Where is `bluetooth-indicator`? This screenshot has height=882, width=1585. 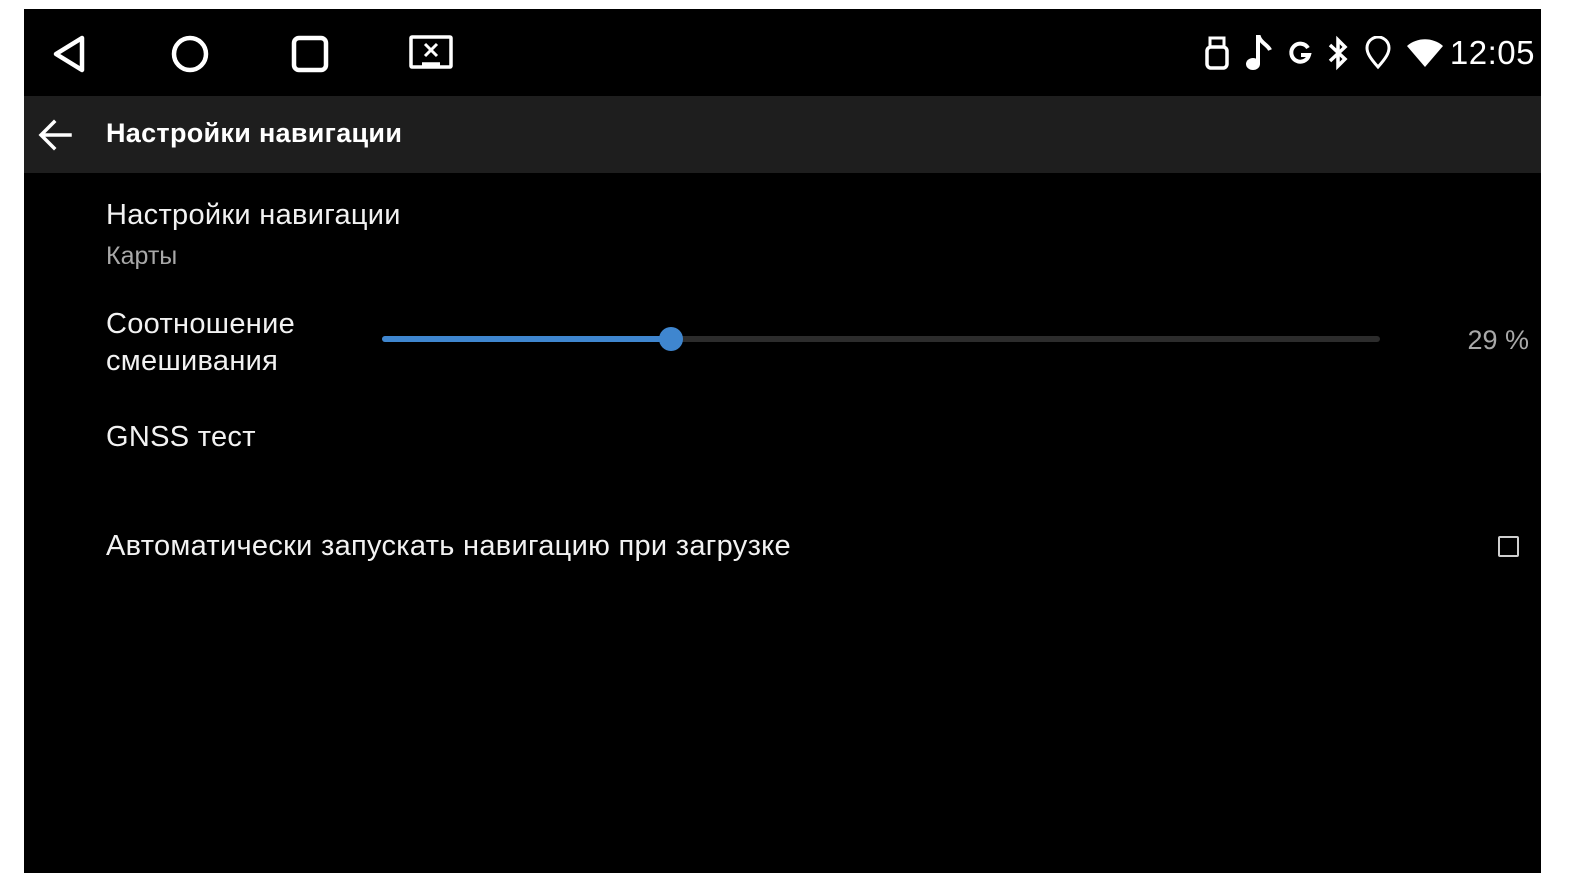
bluetooth-indicator is located at coordinates (1338, 53).